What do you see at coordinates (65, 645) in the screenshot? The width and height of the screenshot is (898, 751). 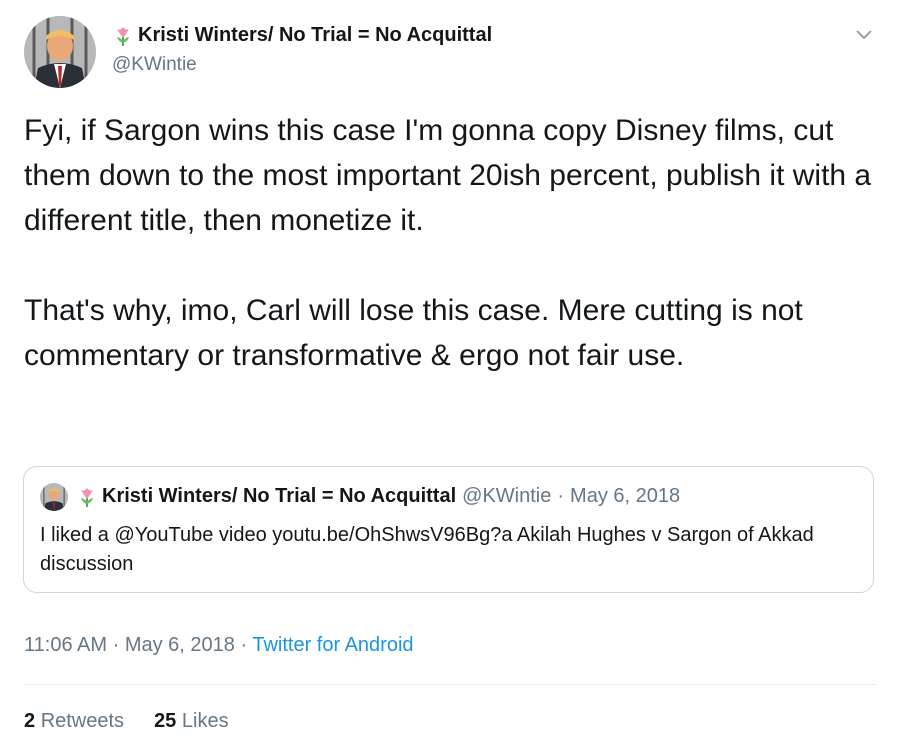 I see `tweet-time: 11:06 AM` at bounding box center [65, 645].